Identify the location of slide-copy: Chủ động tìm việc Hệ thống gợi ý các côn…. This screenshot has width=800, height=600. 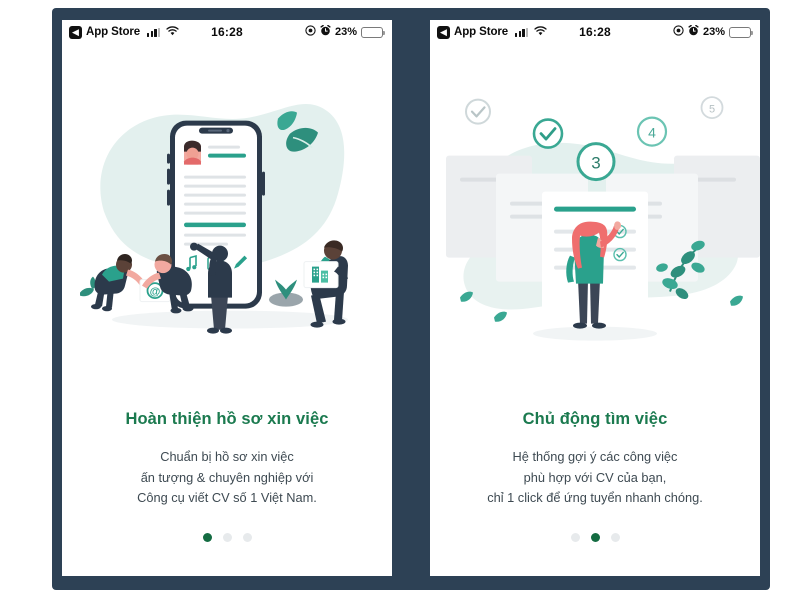
(595, 459).